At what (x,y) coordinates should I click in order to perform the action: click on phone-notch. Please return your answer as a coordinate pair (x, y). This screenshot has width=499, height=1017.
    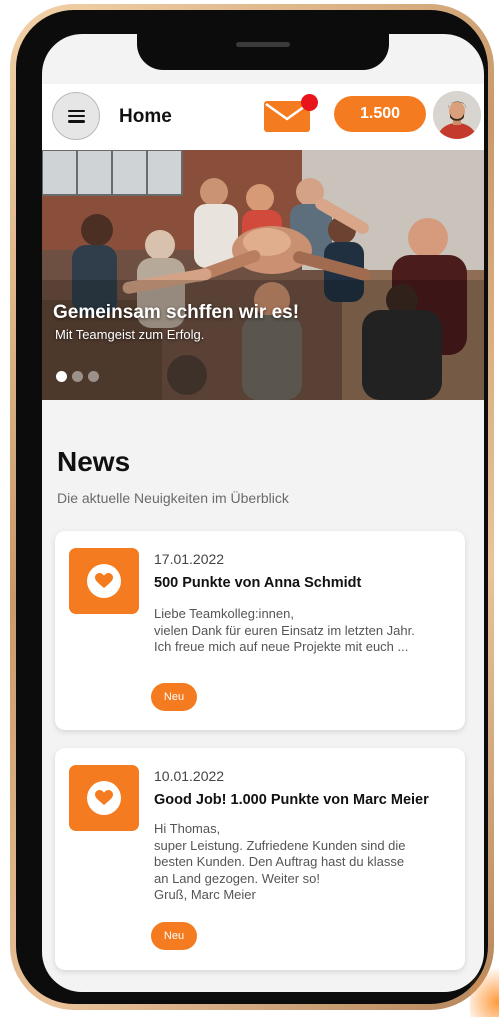
    Looking at the image, I should click on (263, 52).